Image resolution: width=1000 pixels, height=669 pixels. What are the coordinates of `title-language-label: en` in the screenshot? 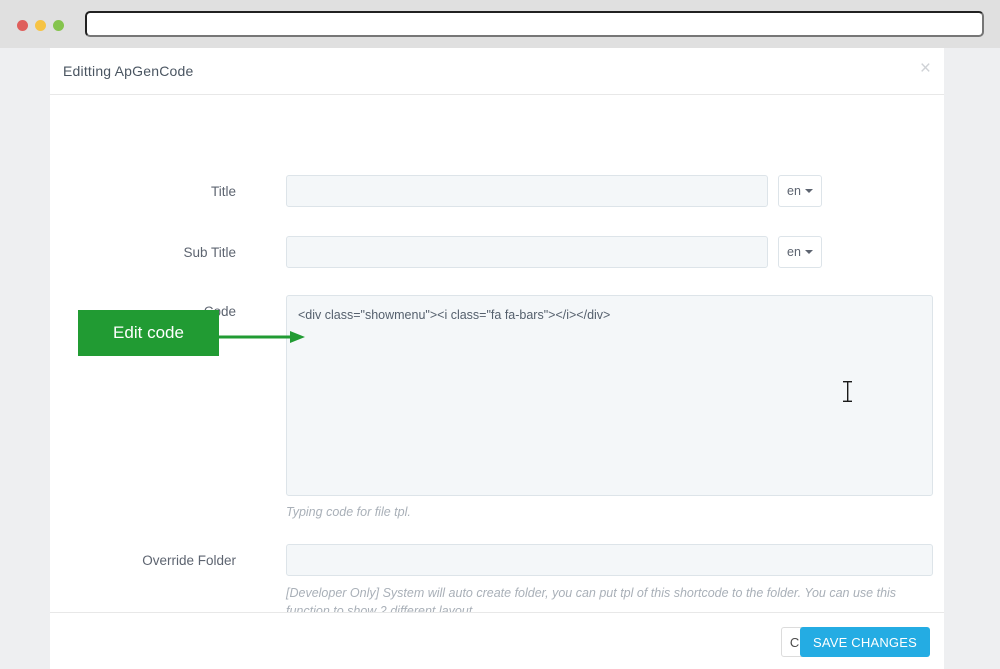 It's located at (794, 191).